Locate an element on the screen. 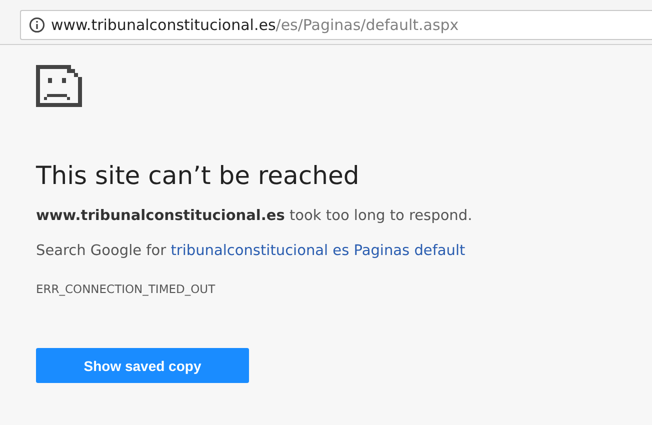  search-link: tribunalconstitucional es Paginas default is located at coordinates (318, 251).